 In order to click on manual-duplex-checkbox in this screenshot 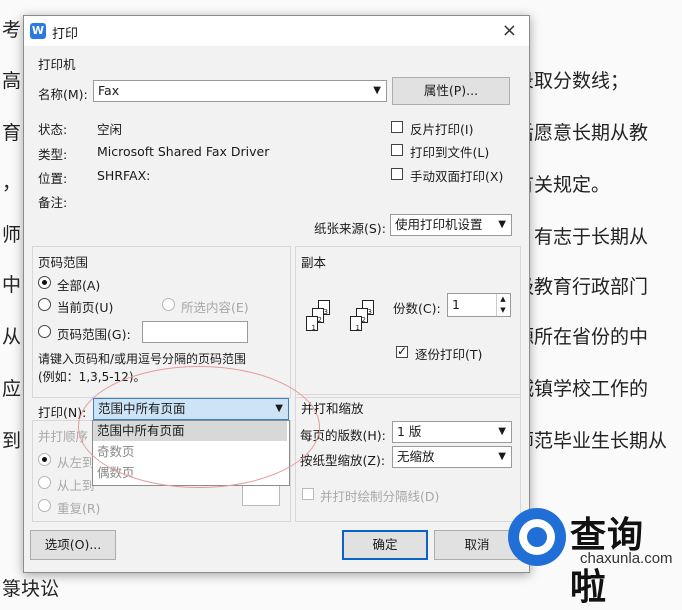, I will do `click(397, 174)`.